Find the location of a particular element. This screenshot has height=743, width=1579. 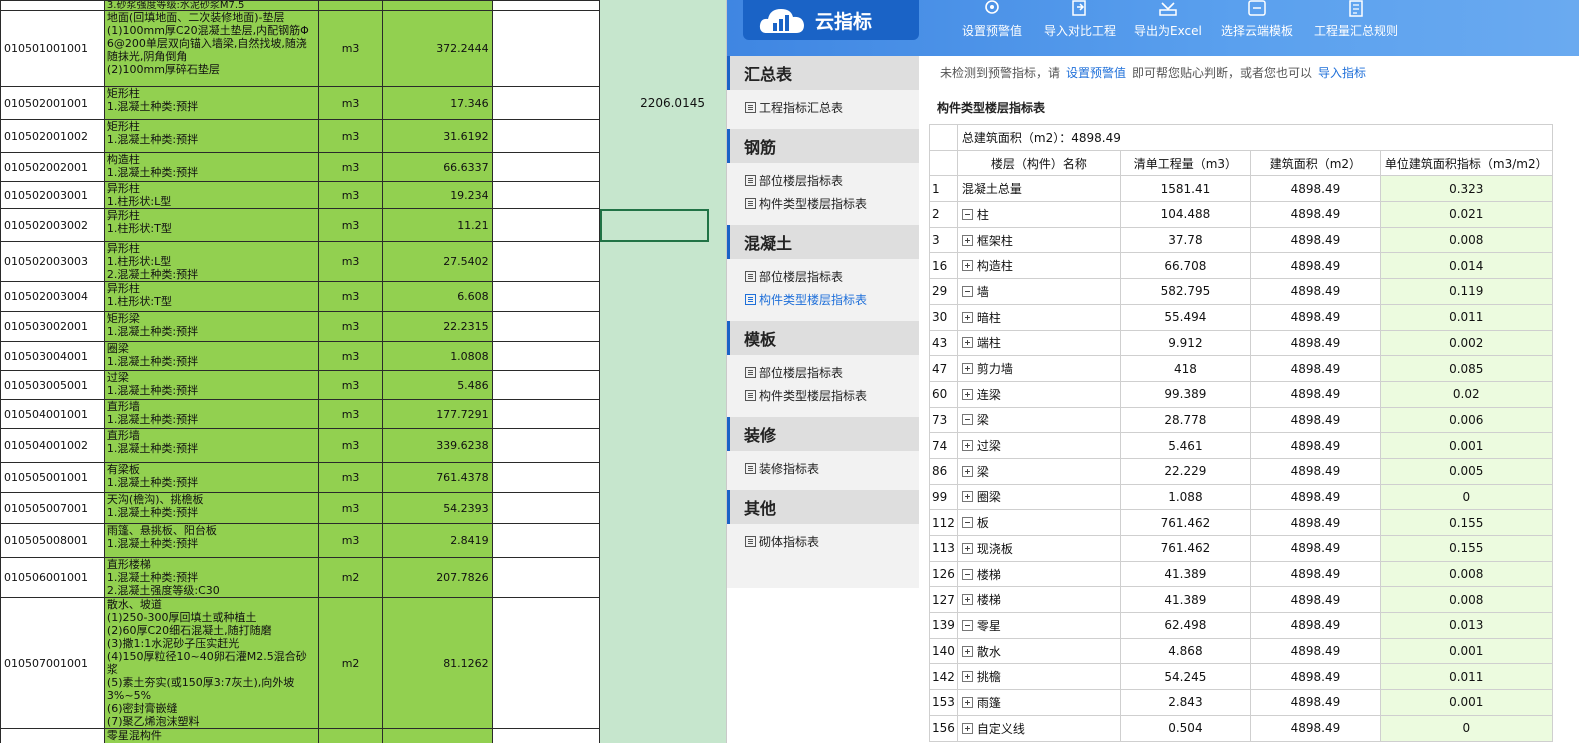

component-name-cell: 框架柱 is located at coordinates (1038, 240).